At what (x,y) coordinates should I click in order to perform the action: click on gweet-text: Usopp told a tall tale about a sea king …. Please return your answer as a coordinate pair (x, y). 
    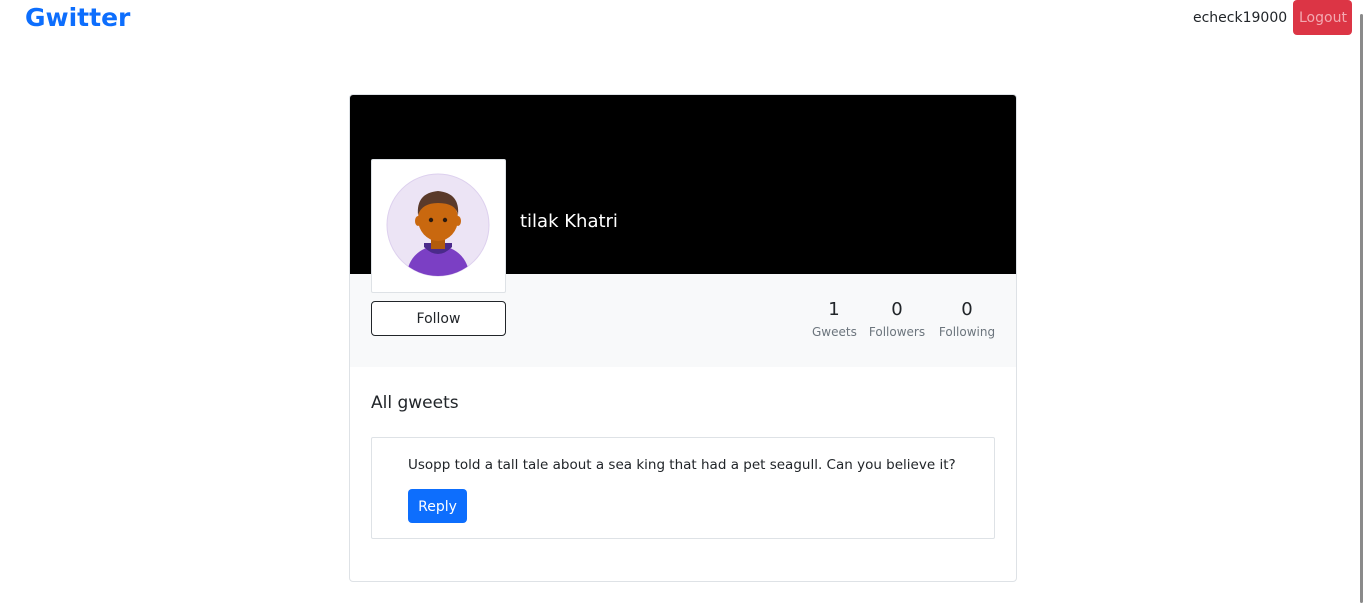
    Looking at the image, I should click on (682, 465).